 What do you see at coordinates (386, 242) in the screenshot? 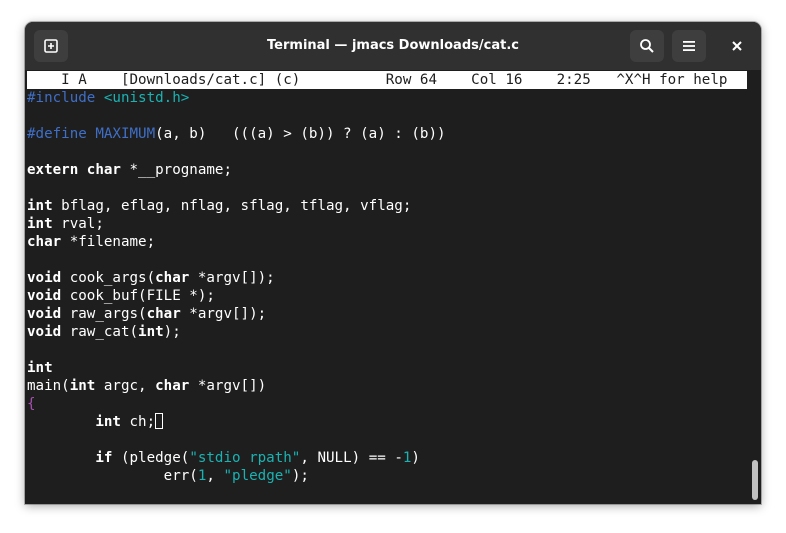
I see `code-line: char *filename;` at bounding box center [386, 242].